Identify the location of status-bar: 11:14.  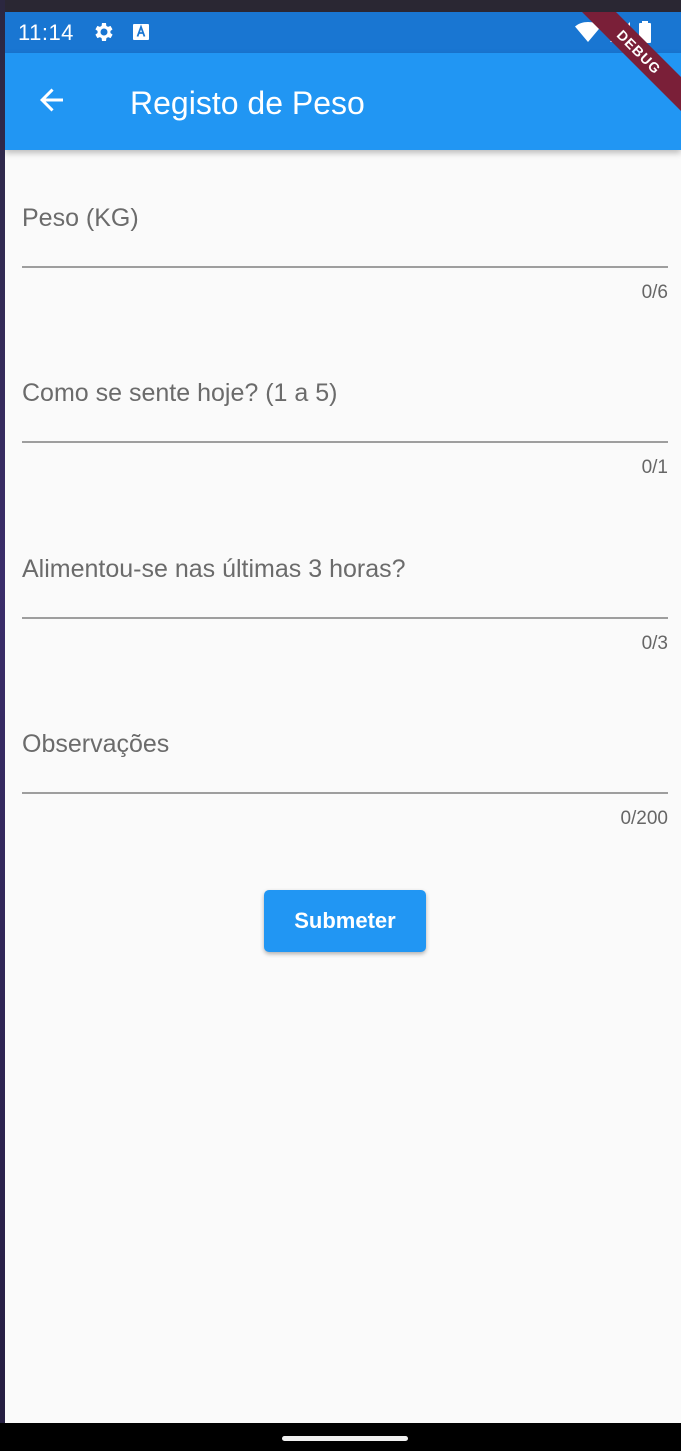
(343, 32).